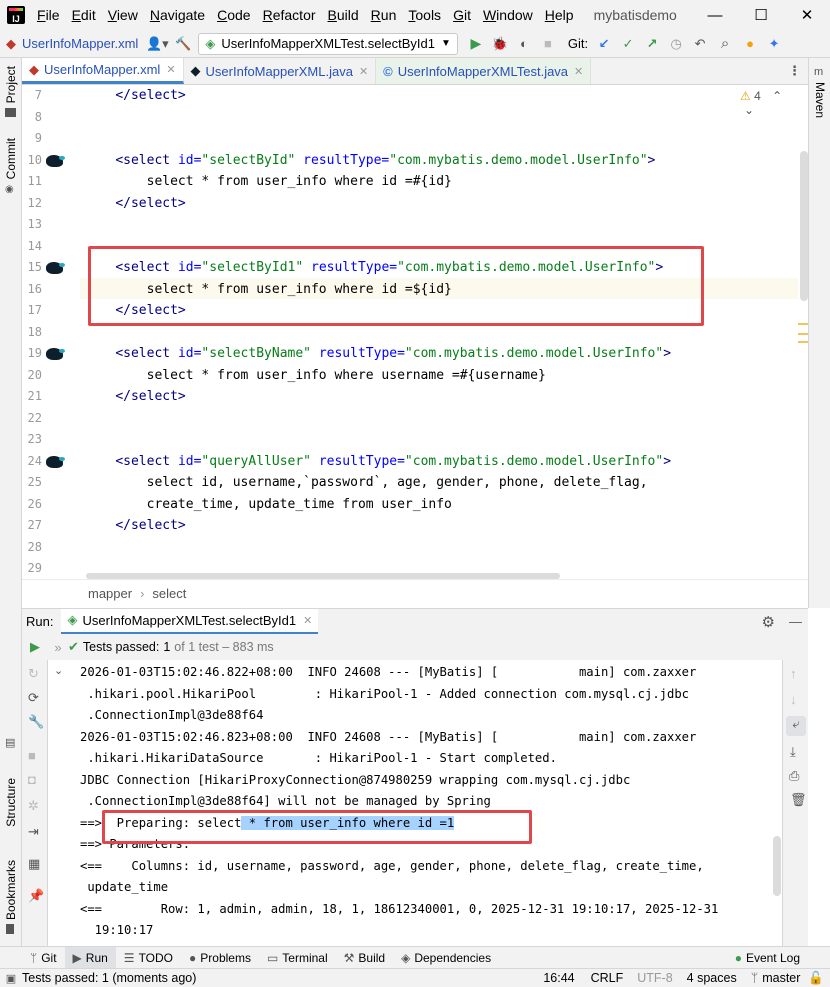 This screenshot has width=830, height=987. I want to click on debug-icon: 🐞, so click(500, 44).